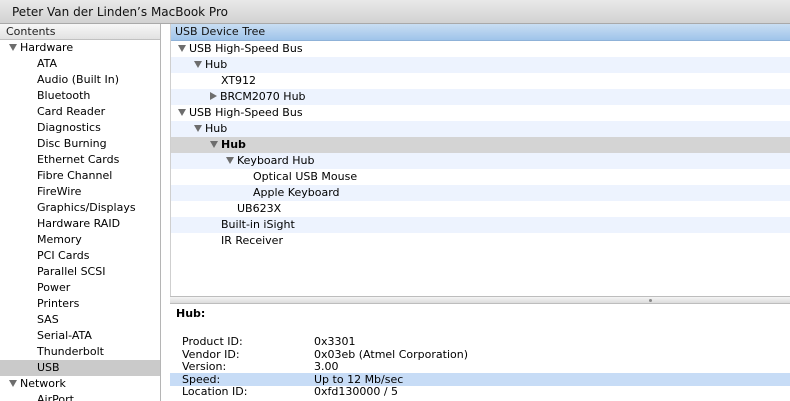  What do you see at coordinates (80, 160) in the screenshot?
I see `sidebar-item: Ethernet Cards` at bounding box center [80, 160].